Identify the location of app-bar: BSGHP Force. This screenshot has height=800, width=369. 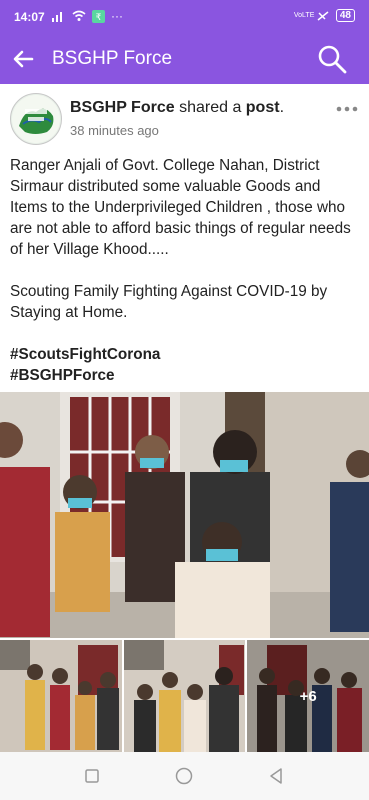
(184, 59).